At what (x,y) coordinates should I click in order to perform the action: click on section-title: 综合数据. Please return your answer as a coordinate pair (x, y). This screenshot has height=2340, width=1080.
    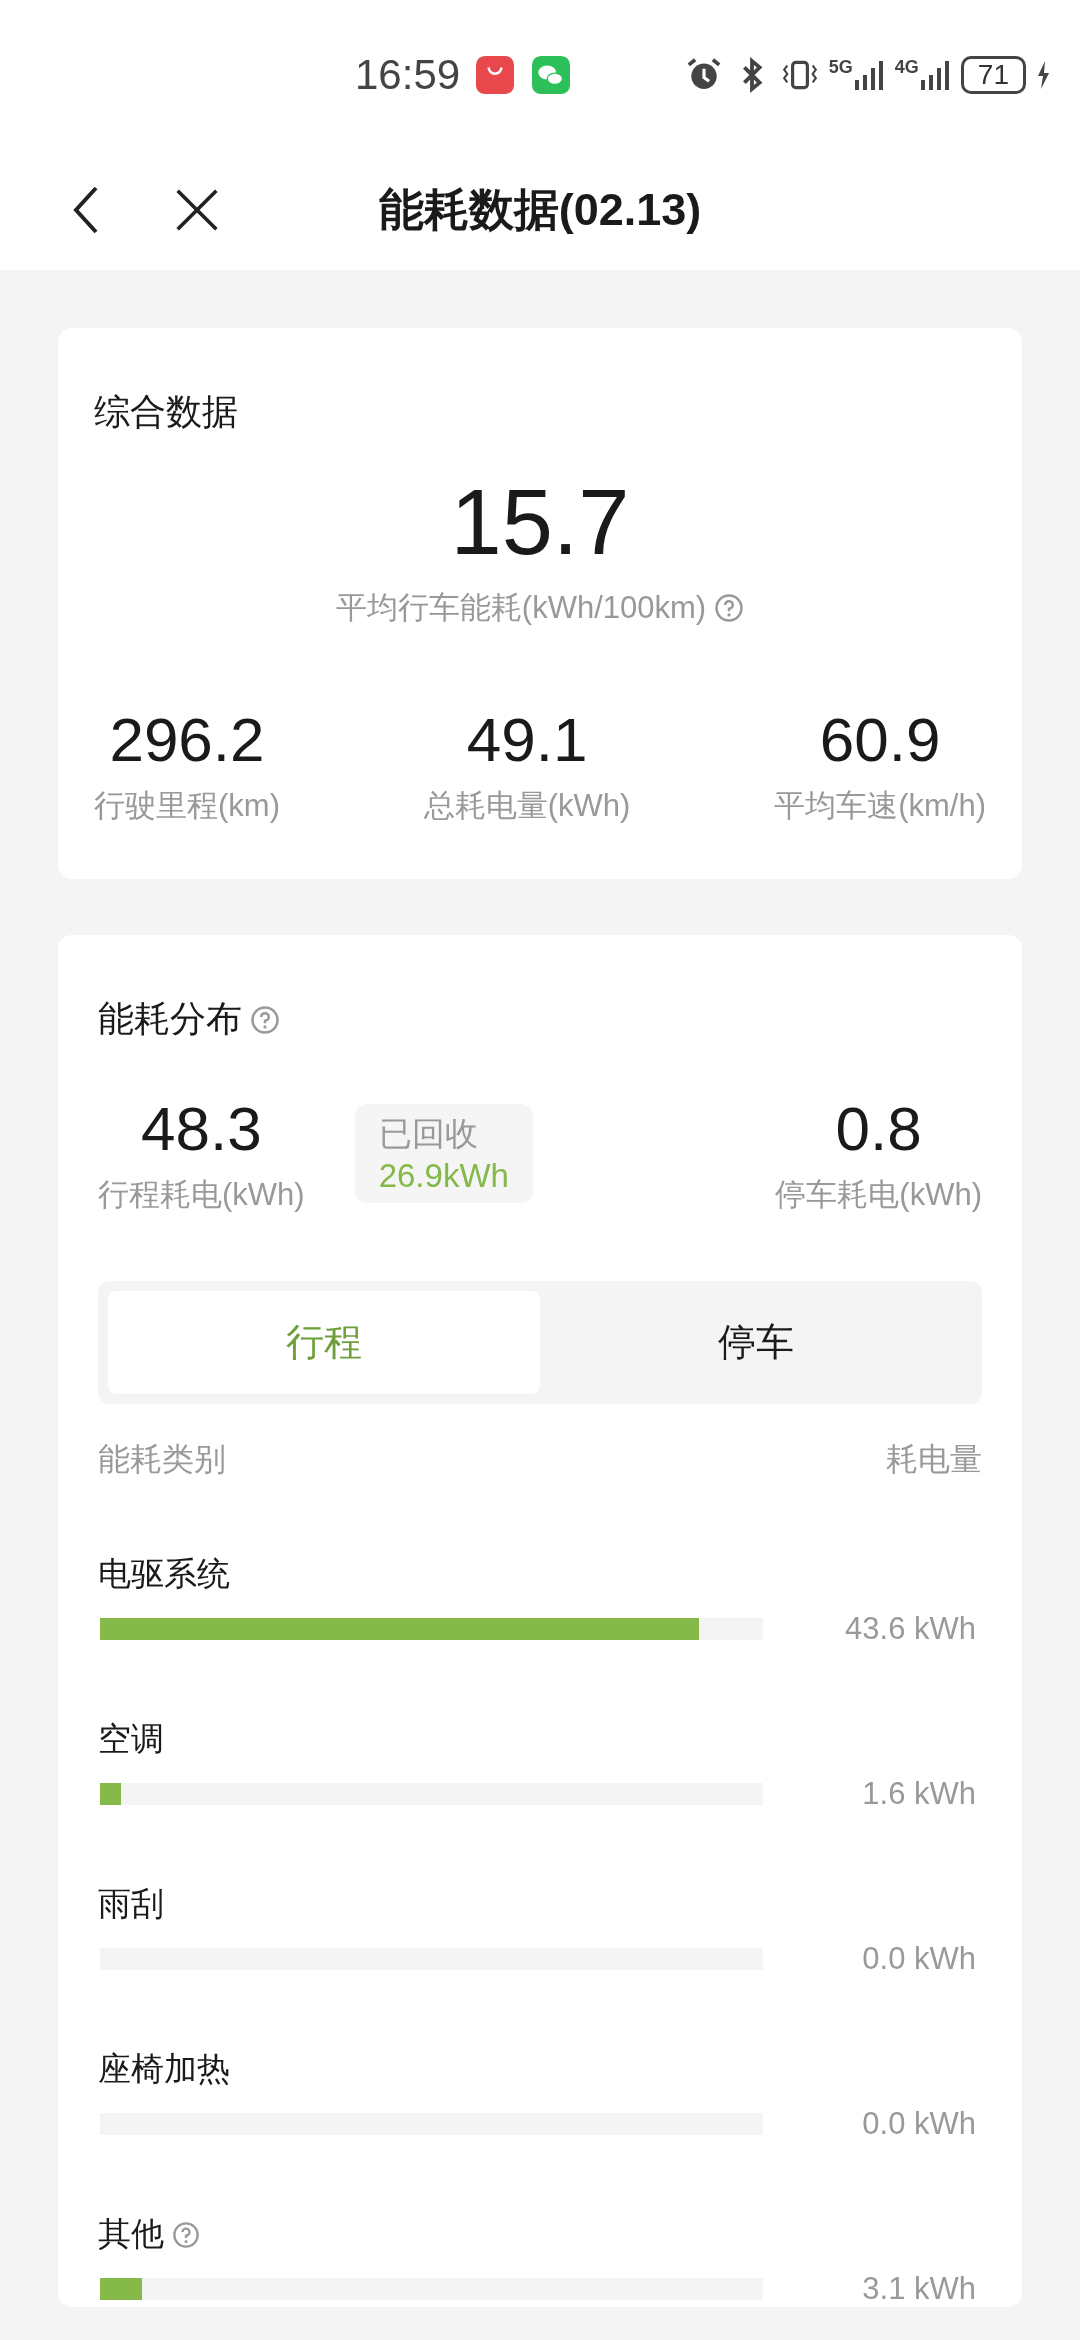
    Looking at the image, I should click on (166, 412).